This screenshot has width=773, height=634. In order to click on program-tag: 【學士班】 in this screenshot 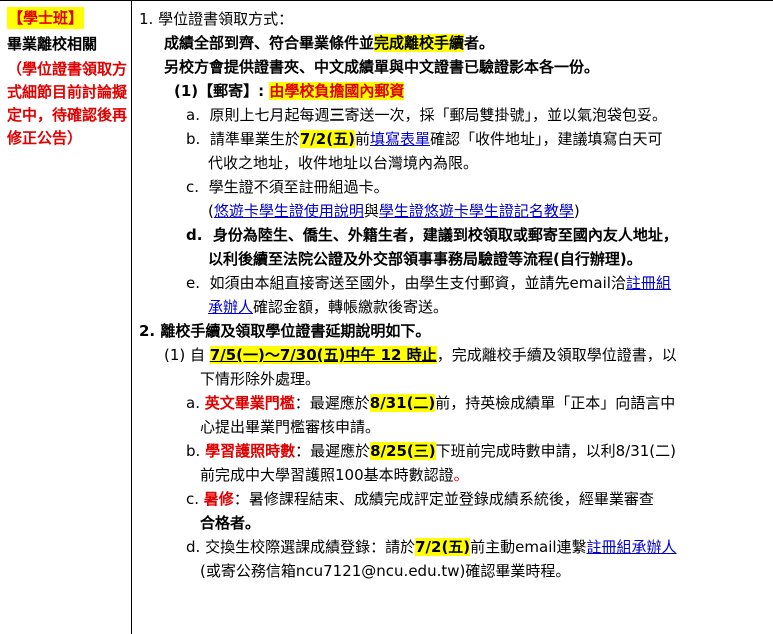, I will do `click(46, 18)`.